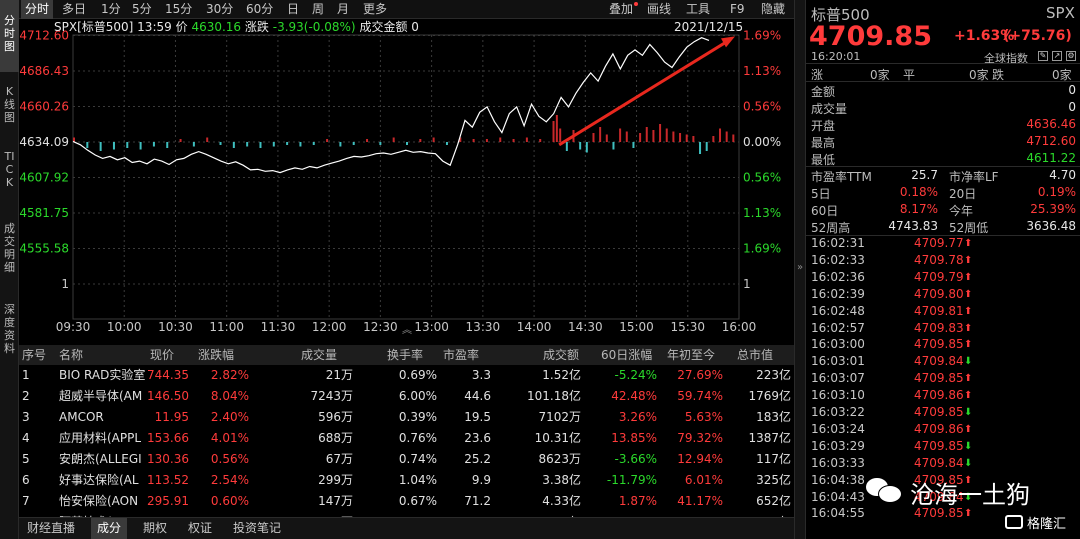  What do you see at coordinates (9, 36) in the screenshot?
I see `vtab-intraday: 分时图` at bounding box center [9, 36].